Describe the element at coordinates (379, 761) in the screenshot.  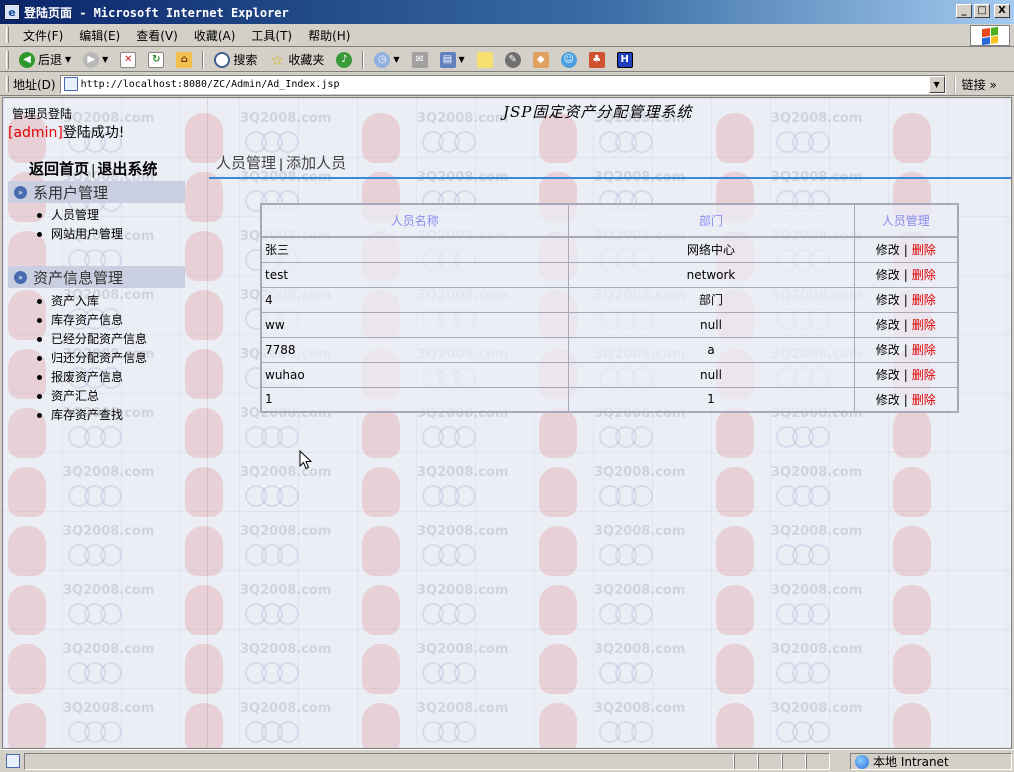
I see `status-text-cell` at that location.